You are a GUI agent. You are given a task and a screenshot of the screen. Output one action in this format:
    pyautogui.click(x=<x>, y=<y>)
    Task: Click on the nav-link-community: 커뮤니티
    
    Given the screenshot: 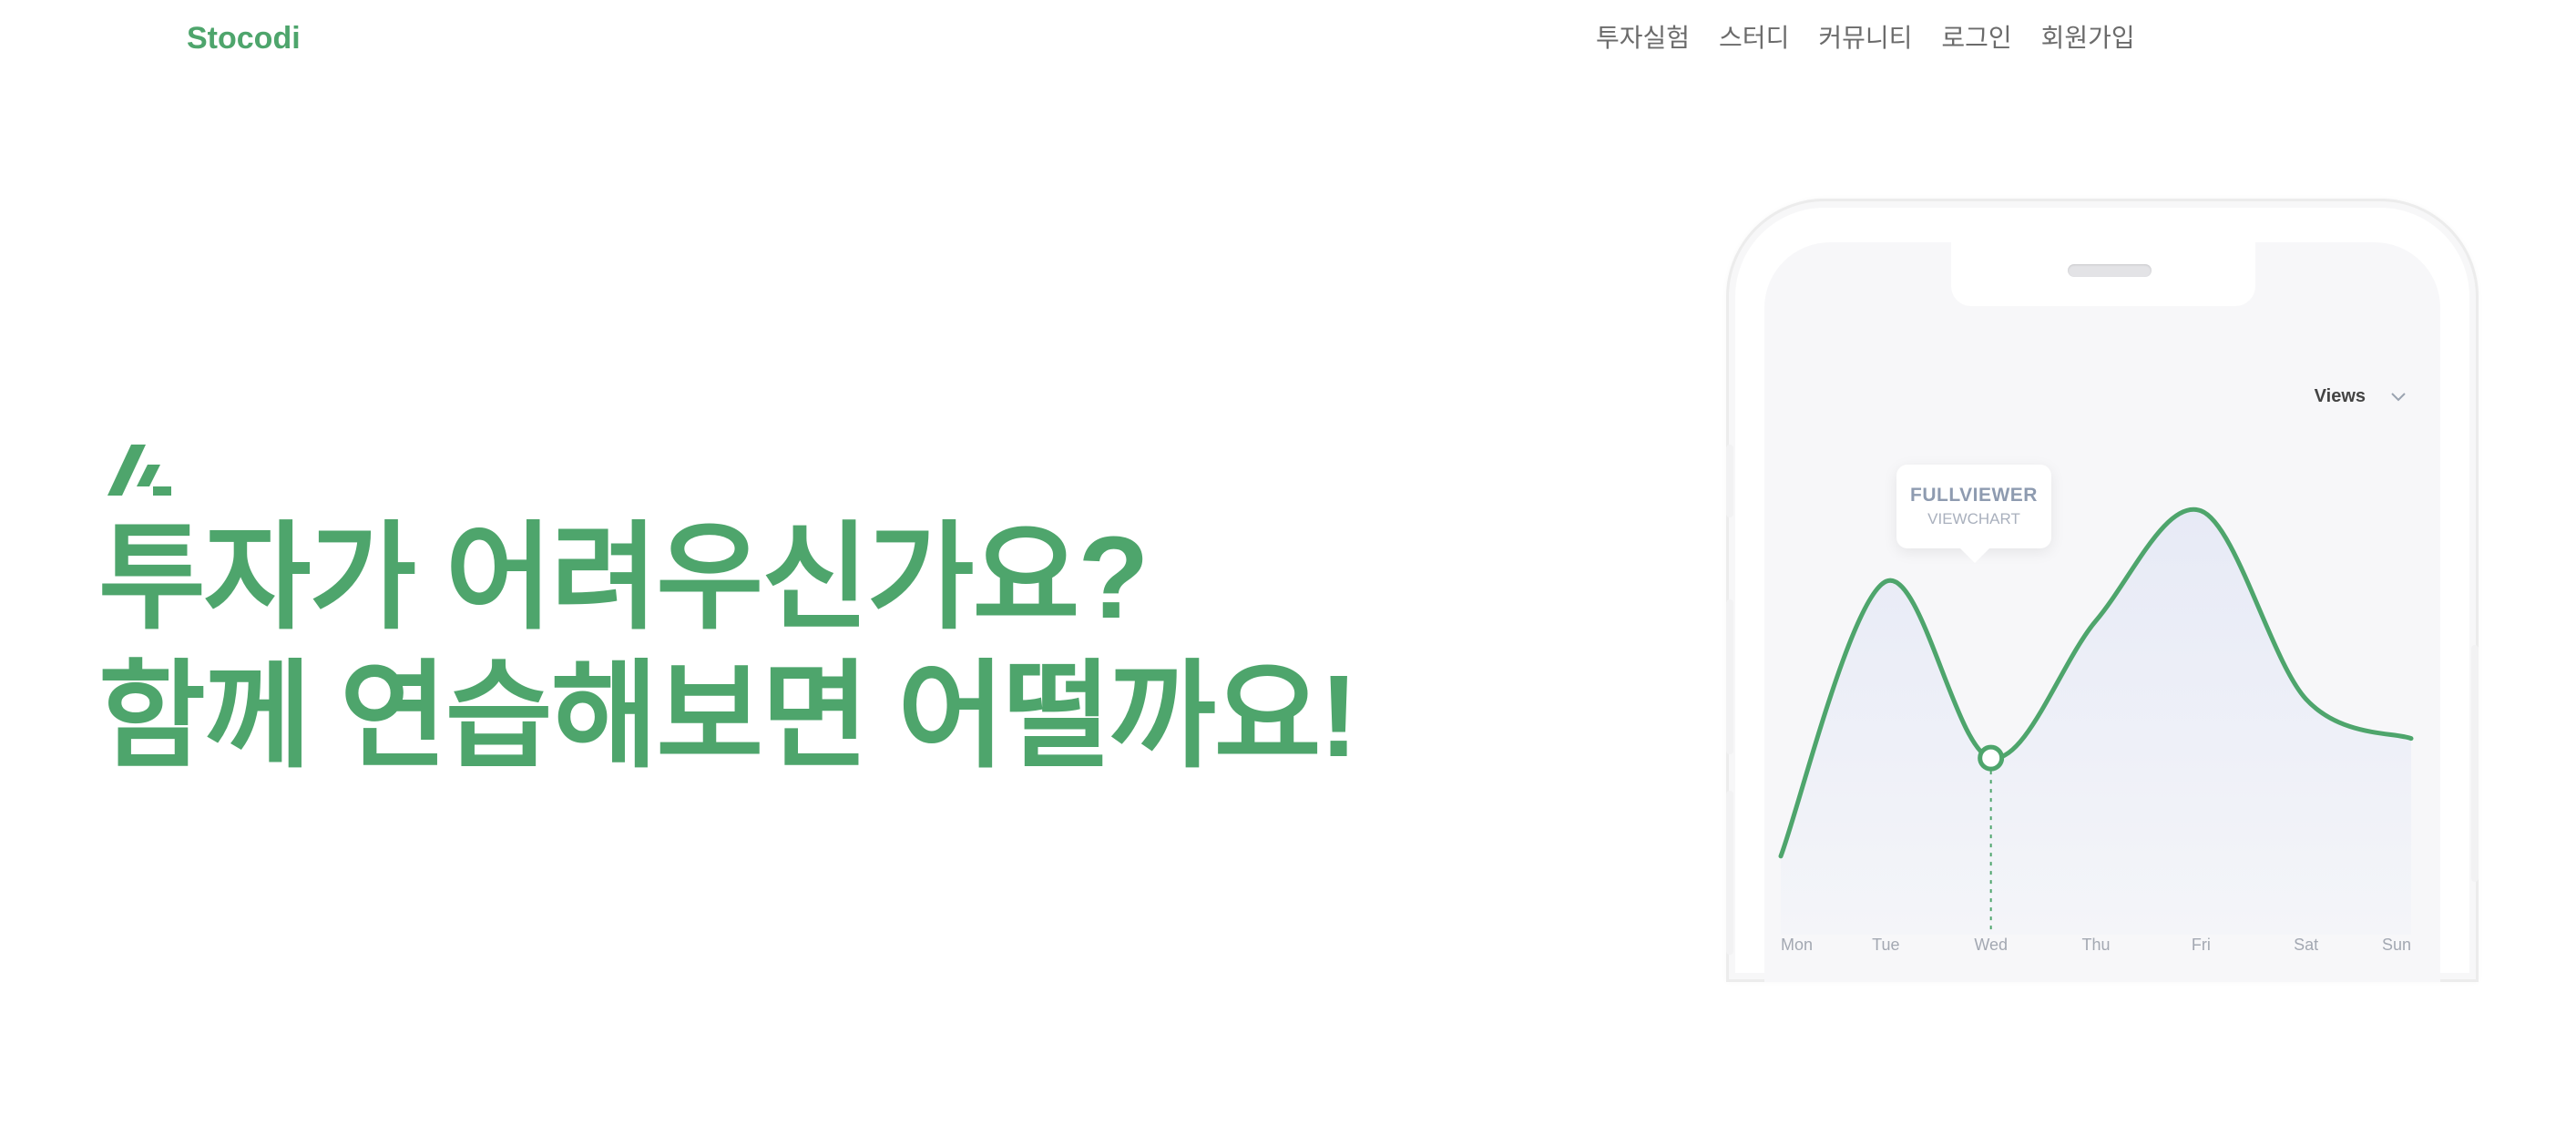 What is the action you would take?
    pyautogui.click(x=1865, y=38)
    